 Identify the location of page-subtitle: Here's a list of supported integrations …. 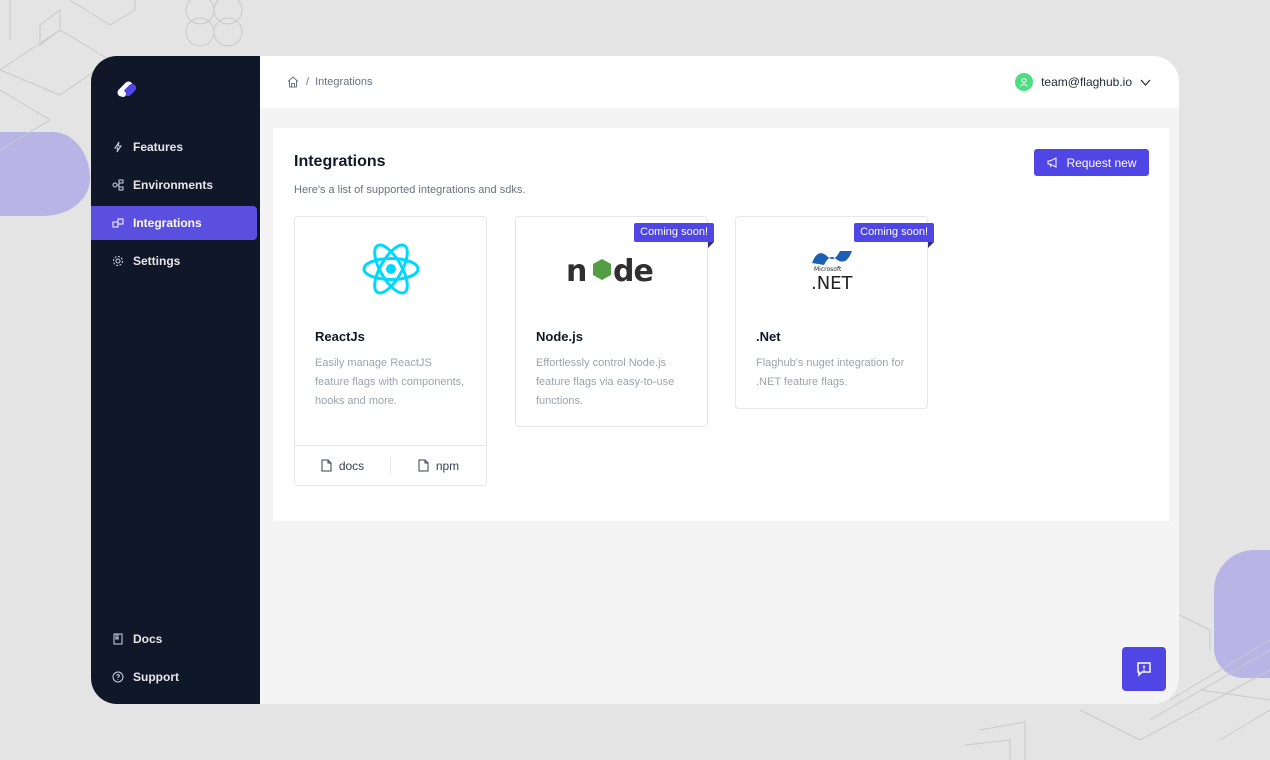
(410, 190).